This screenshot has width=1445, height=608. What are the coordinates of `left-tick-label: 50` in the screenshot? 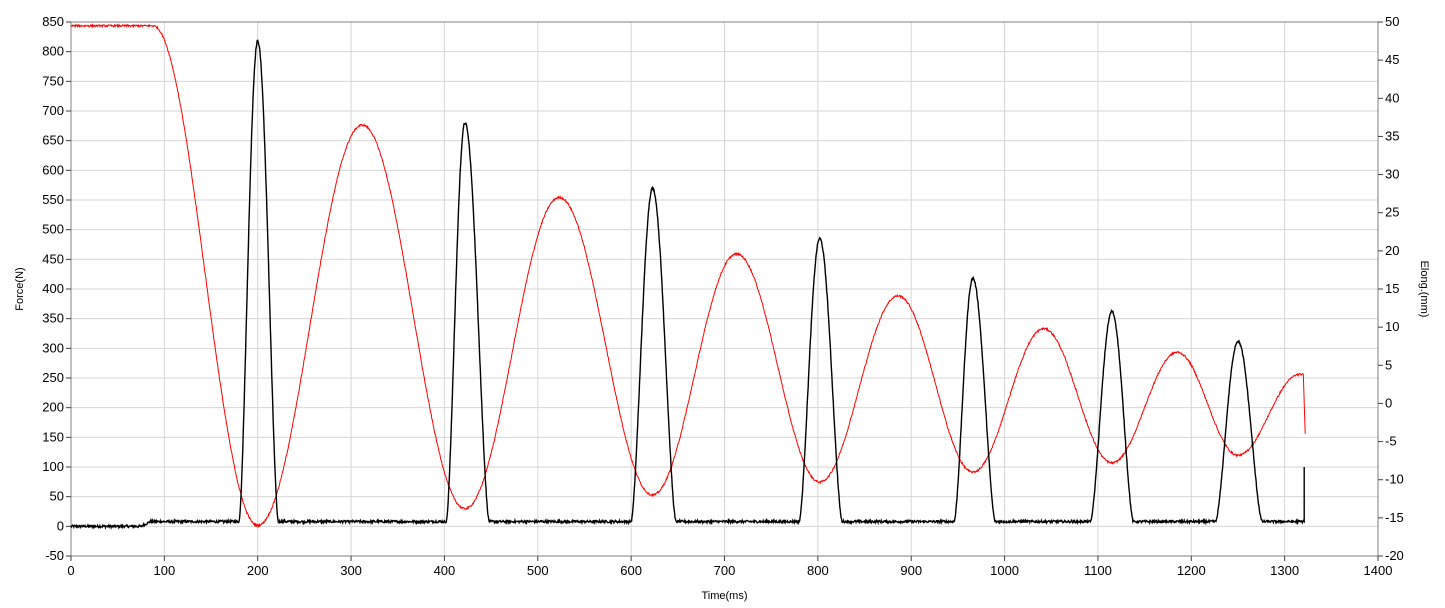 It's located at (57, 496).